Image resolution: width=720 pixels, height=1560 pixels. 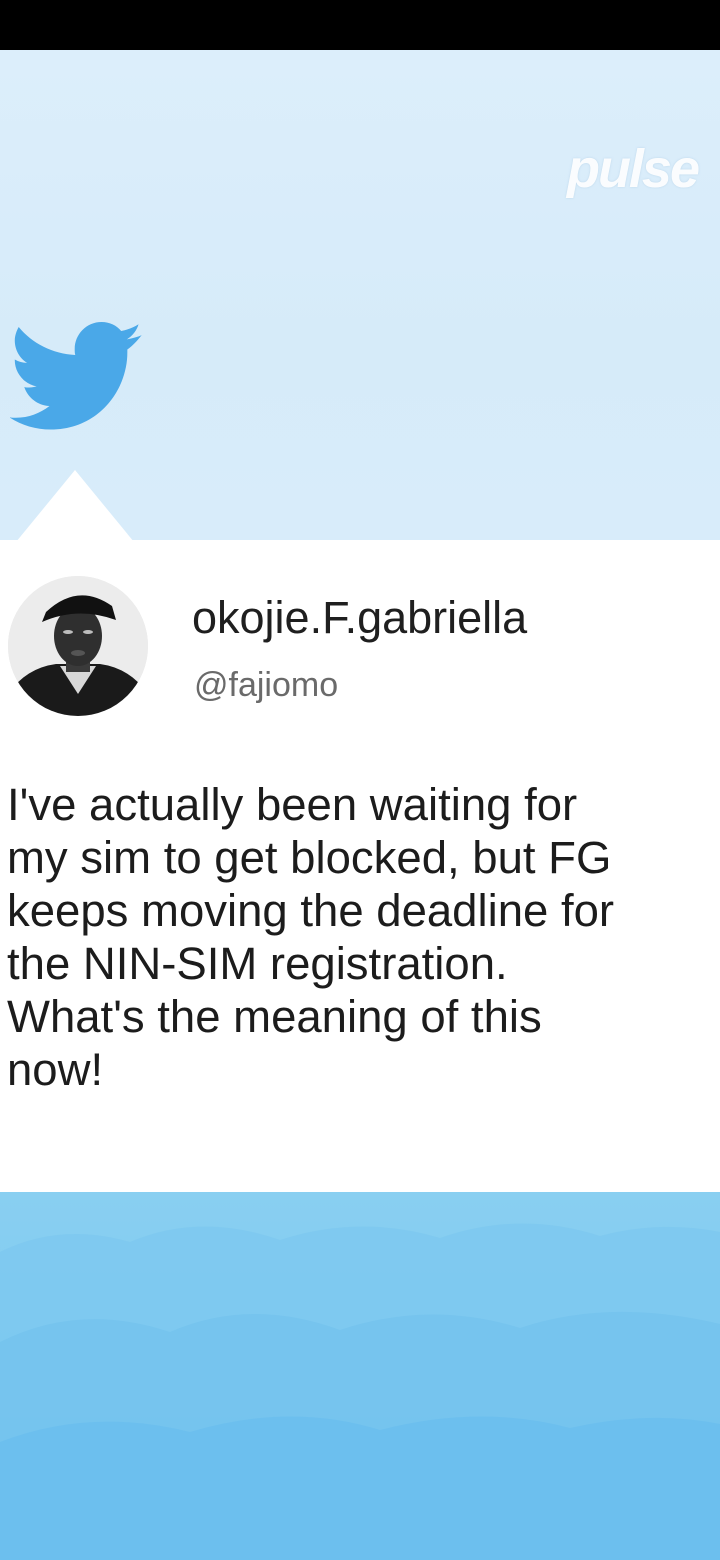 What do you see at coordinates (78, 646) in the screenshot?
I see `avatar` at bounding box center [78, 646].